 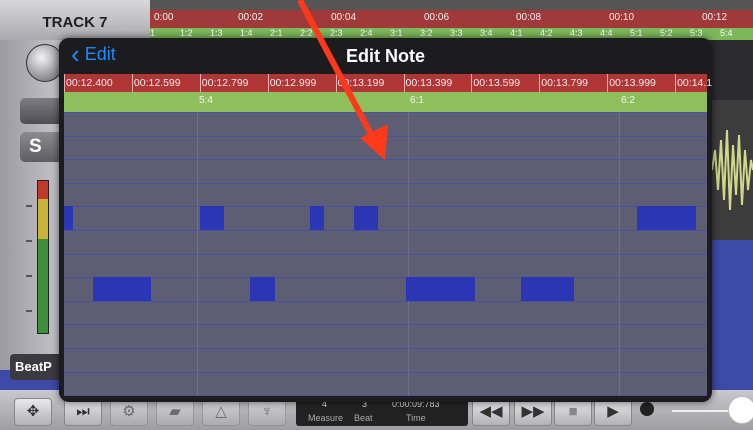 I want to click on ruler-beat-label: 3:3, so click(x=456, y=33).